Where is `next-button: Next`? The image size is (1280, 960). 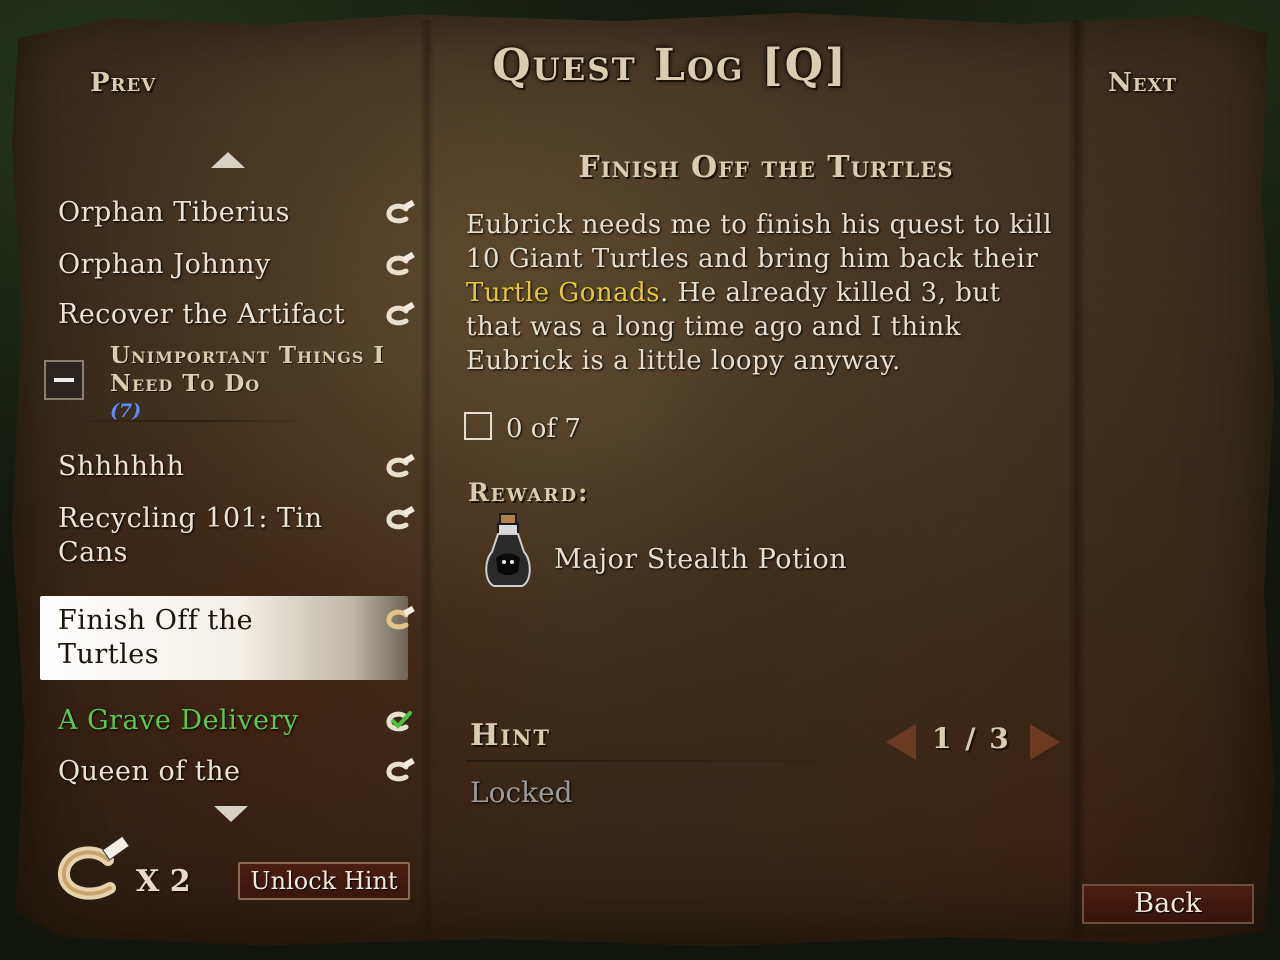 next-button: Next is located at coordinates (1142, 83).